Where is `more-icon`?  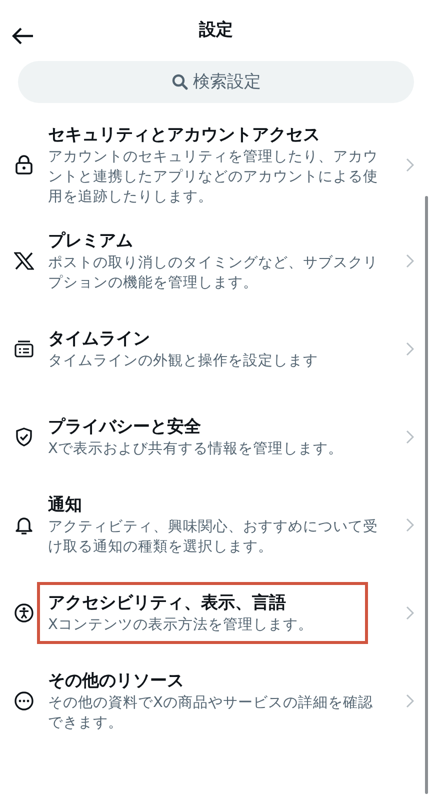
more-icon is located at coordinates (24, 701).